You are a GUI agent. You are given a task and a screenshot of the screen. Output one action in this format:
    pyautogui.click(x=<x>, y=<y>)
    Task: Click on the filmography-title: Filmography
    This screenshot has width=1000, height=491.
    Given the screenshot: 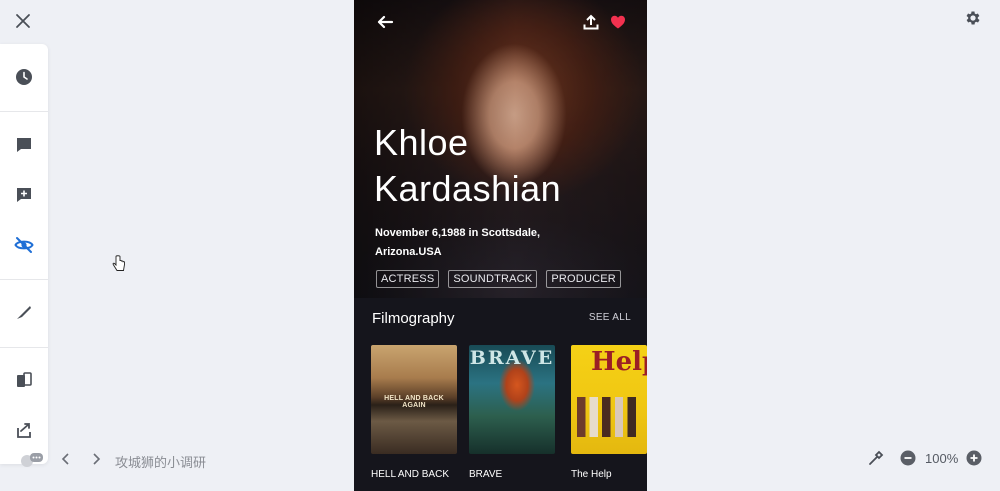 What is the action you would take?
    pyautogui.click(x=413, y=318)
    